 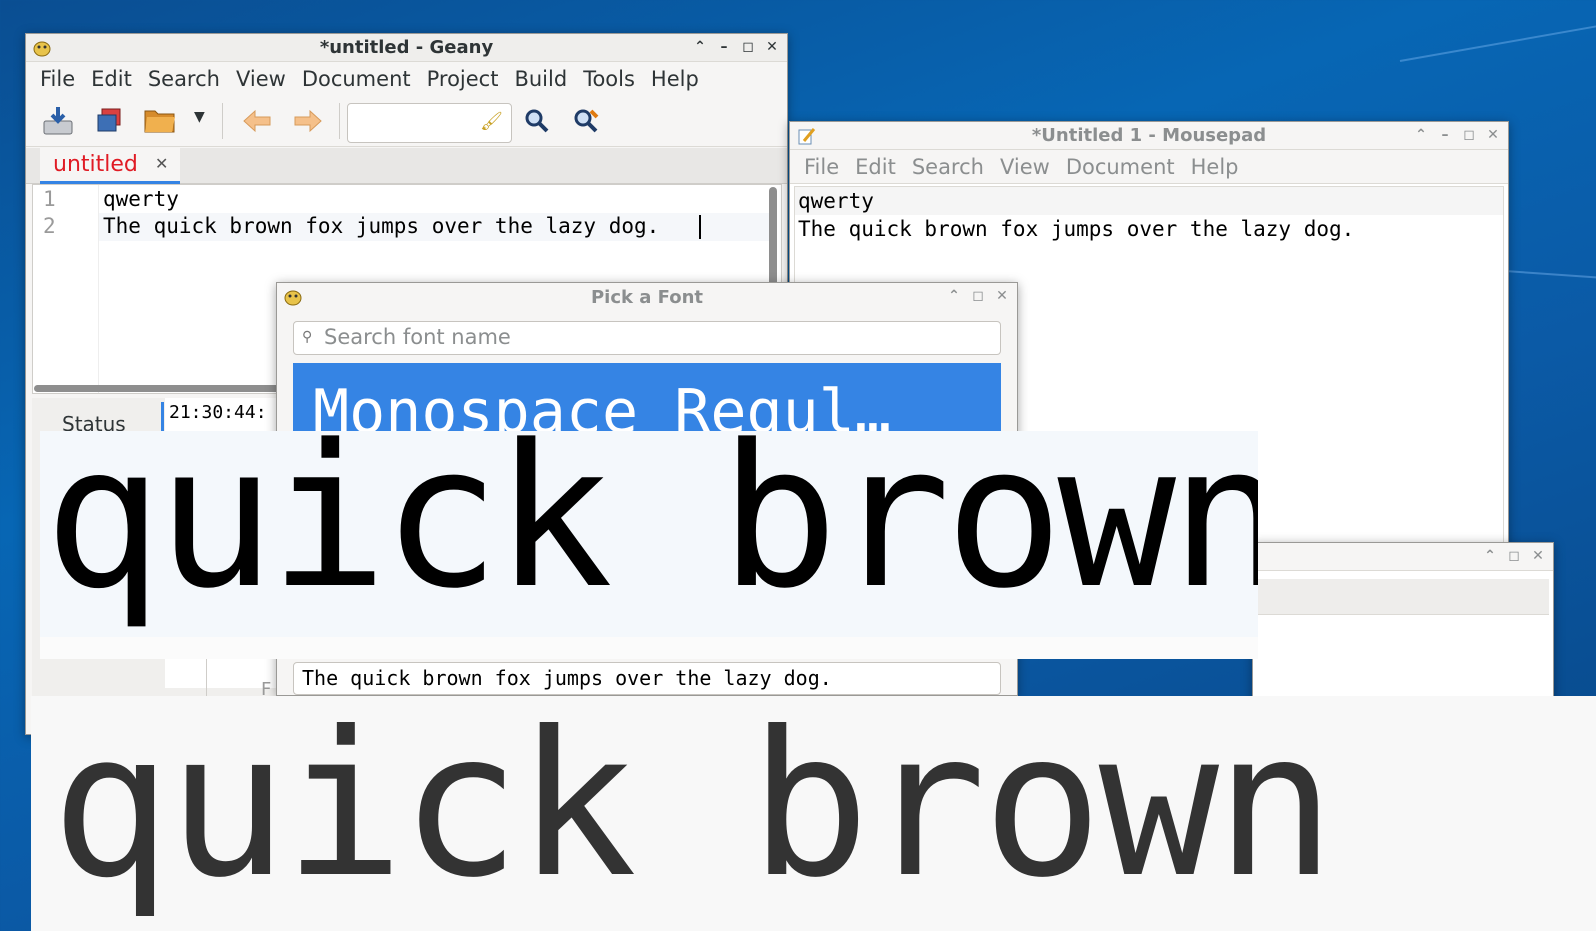 I want to click on mousepad-menubar: File Edit Search View Document Help, so click(x=1149, y=167).